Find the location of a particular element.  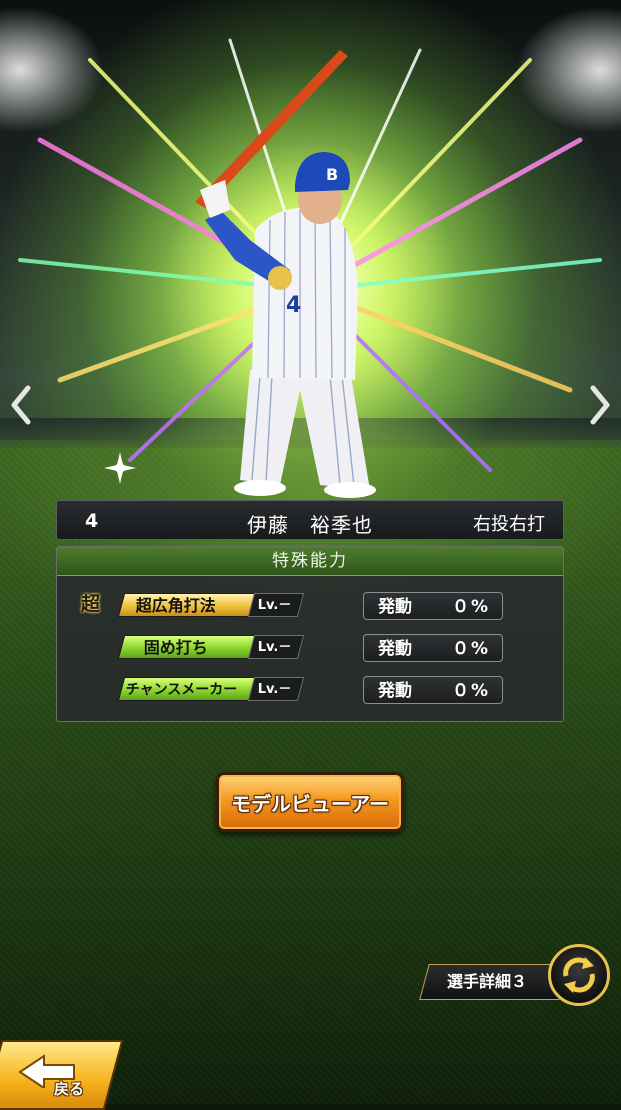

swap-page-button is located at coordinates (579, 975).